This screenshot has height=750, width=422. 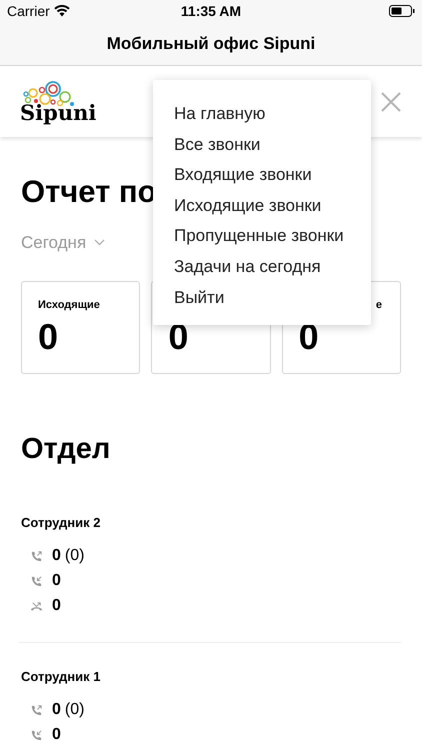 I want to click on menu-item: Выйти, so click(x=199, y=298).